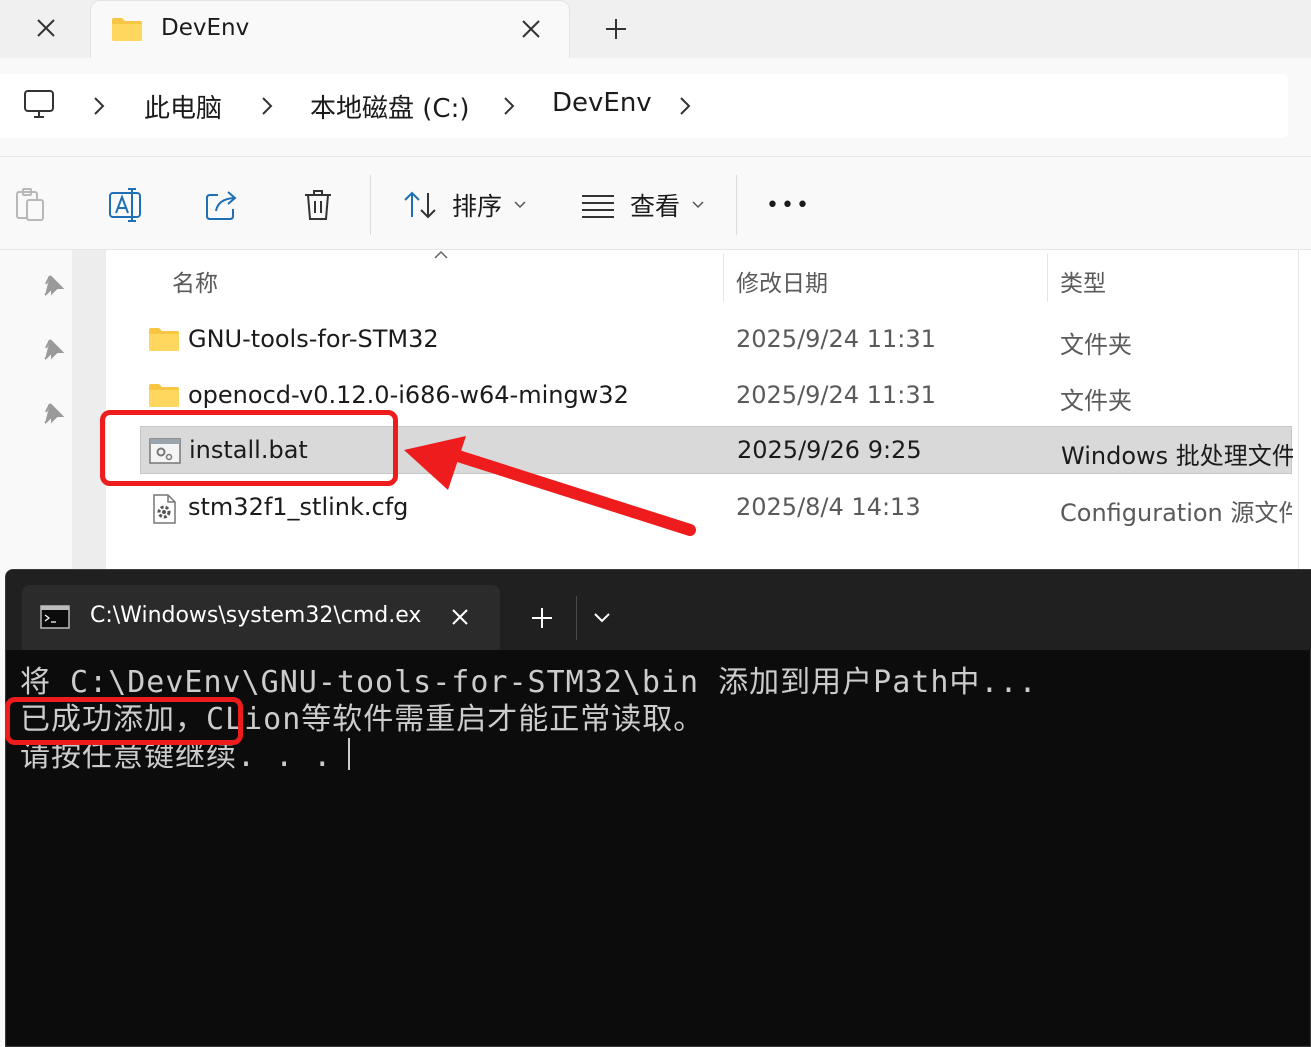 The height and width of the screenshot is (1047, 1311). Describe the element at coordinates (39, 105) in the screenshot. I see `this-pc-icon` at that location.